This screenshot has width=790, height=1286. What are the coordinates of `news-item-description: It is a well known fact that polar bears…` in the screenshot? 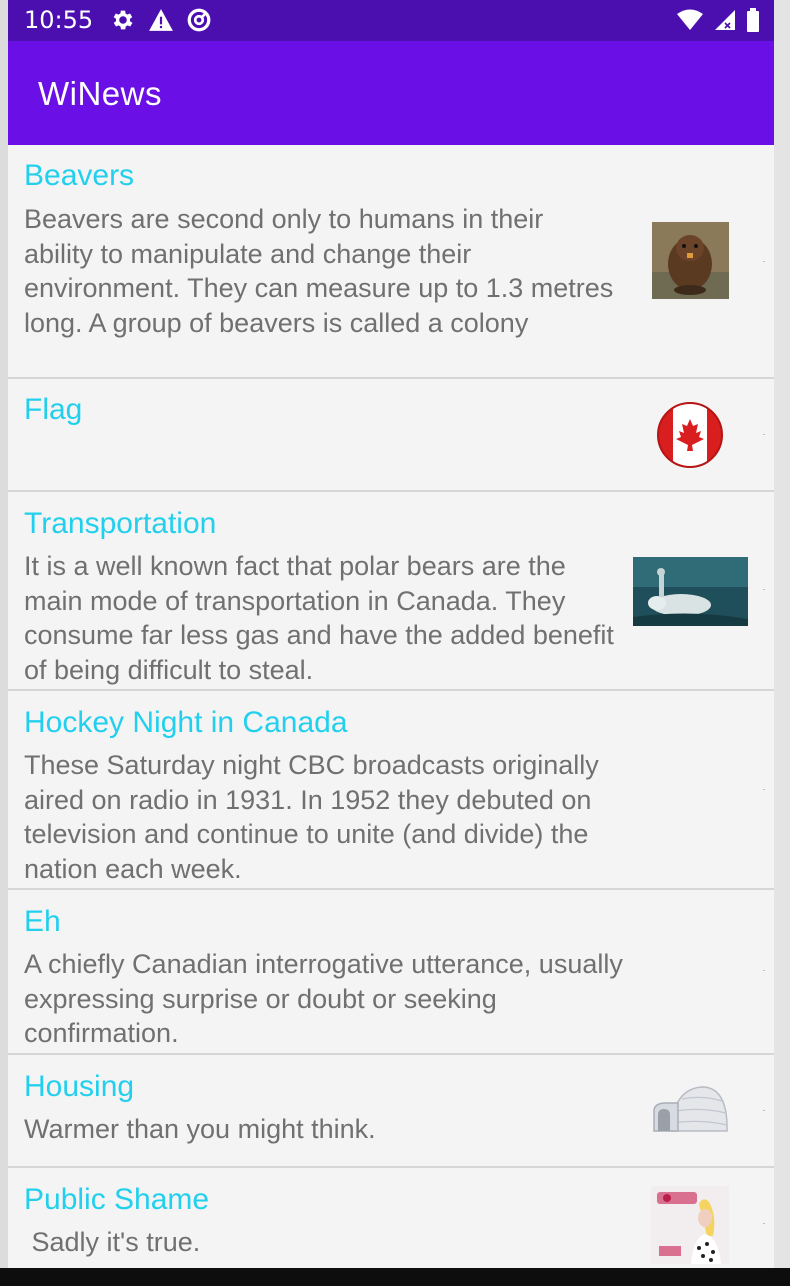 It's located at (319, 618).